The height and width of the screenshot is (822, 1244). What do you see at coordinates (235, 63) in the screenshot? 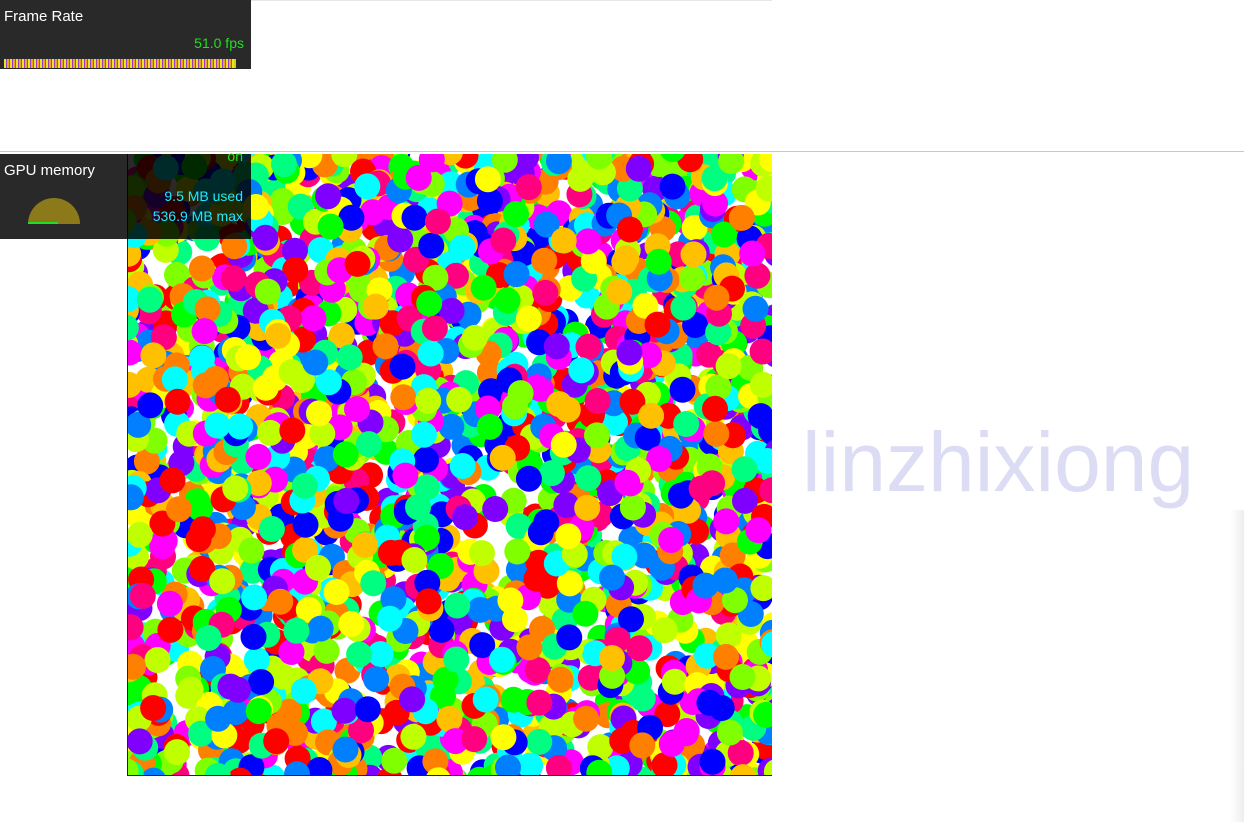
I see `frame-rate-histogram-cursor` at bounding box center [235, 63].